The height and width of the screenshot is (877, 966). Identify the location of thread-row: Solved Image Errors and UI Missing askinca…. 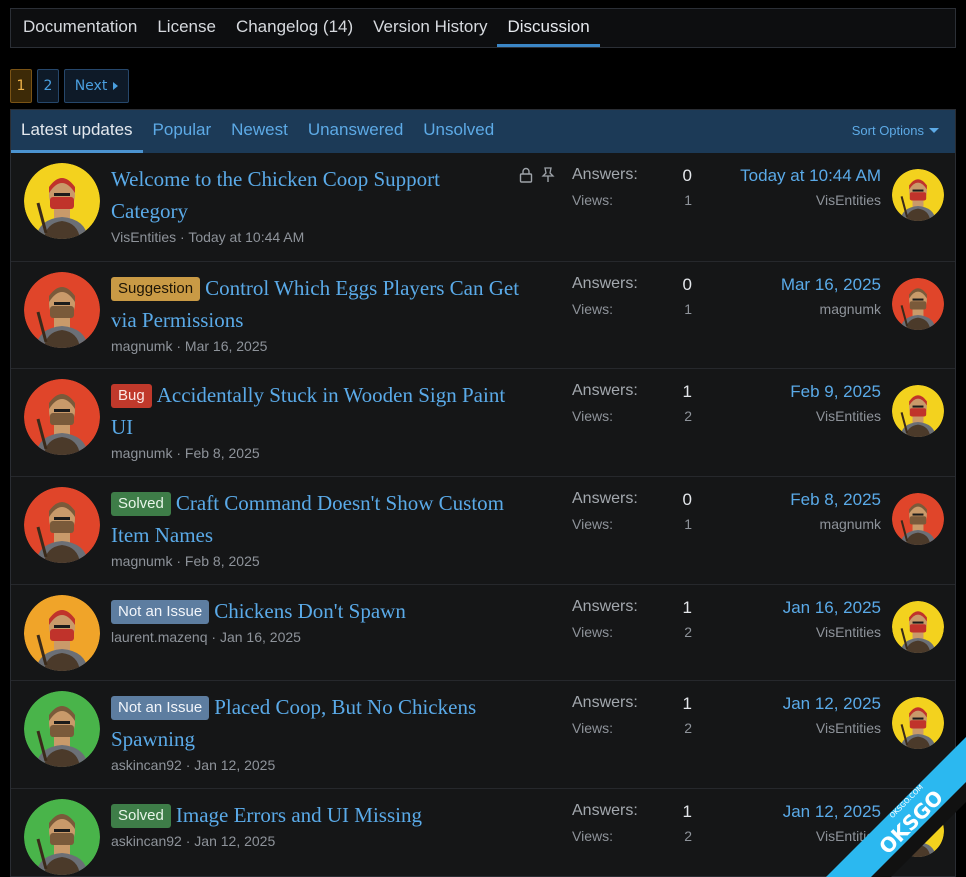
(483, 832).